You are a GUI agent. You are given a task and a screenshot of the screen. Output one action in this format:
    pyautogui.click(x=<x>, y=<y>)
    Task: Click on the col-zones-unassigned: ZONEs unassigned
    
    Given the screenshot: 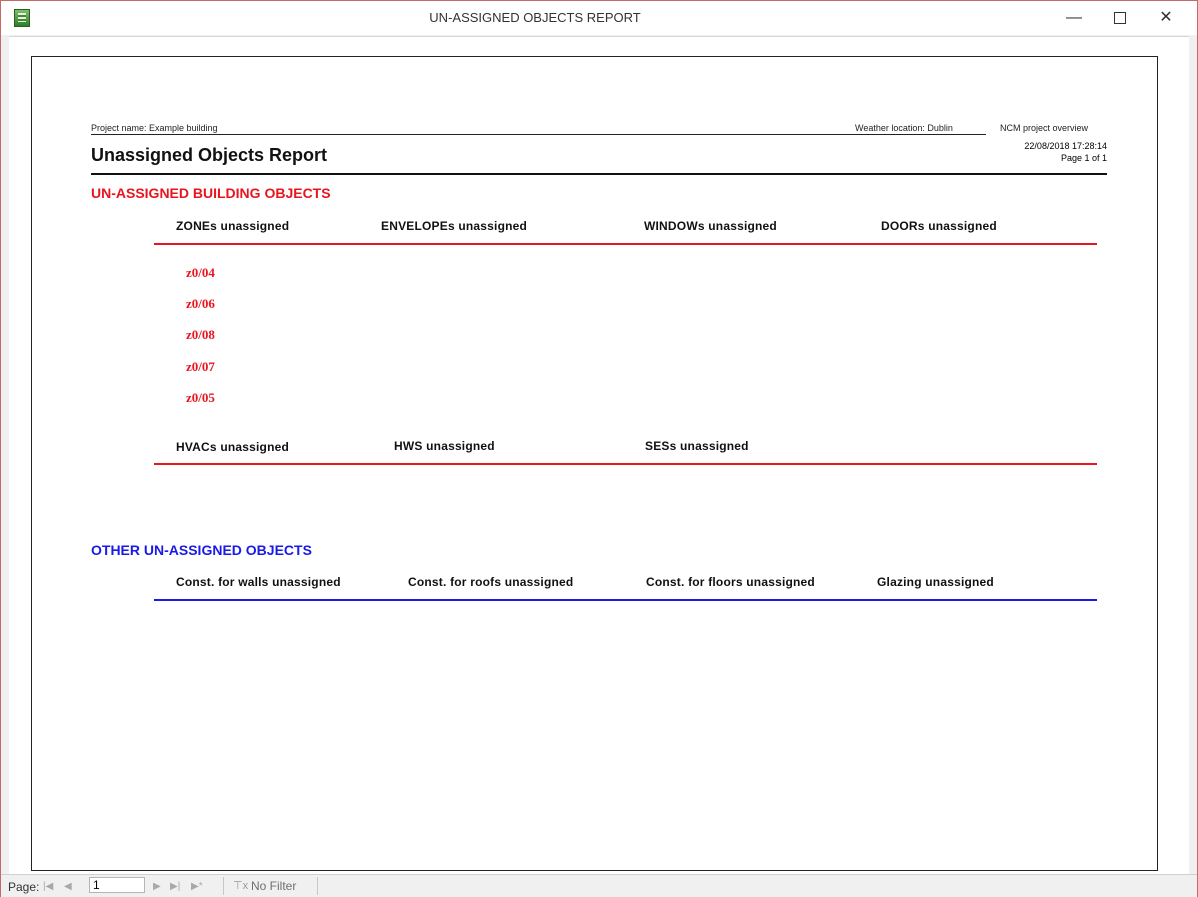 What is the action you would take?
    pyautogui.click(x=233, y=226)
    